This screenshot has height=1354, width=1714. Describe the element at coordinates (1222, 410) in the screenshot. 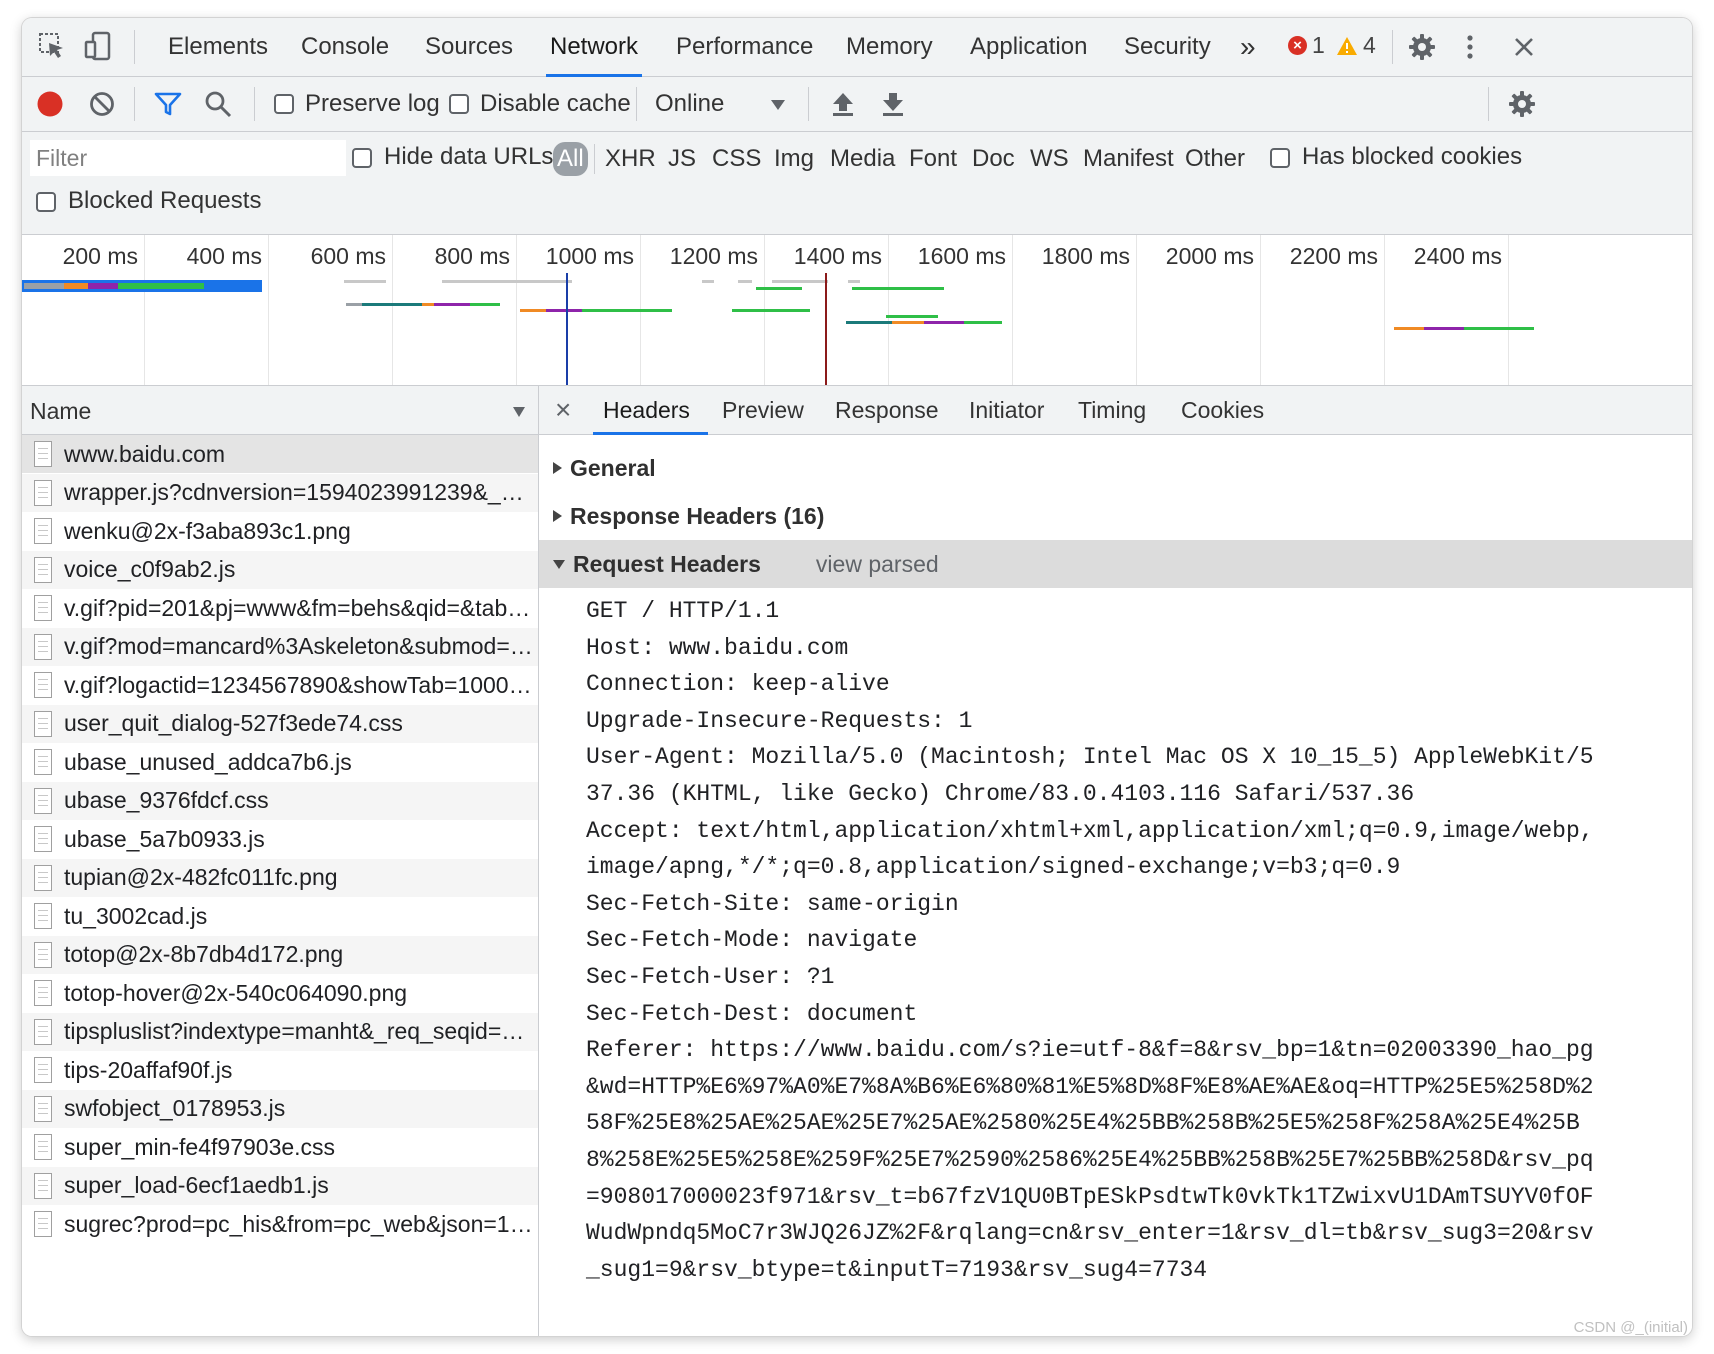

I see `details-tab-cookies: Cookies` at that location.